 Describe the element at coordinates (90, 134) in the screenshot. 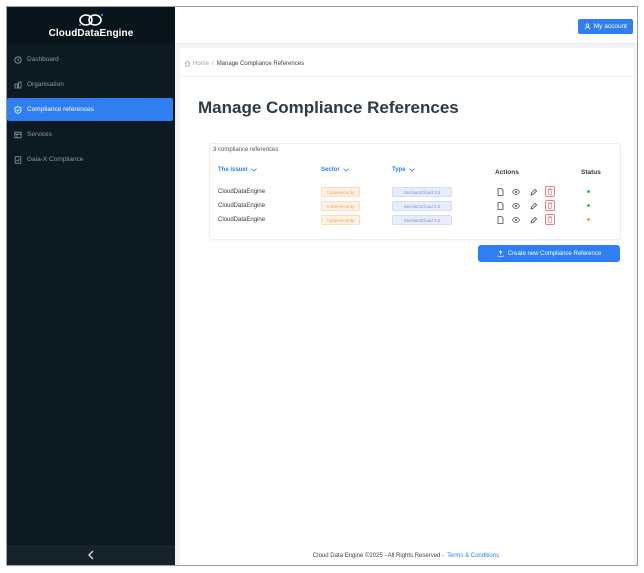

I see `sidebar-item-services: Services` at that location.